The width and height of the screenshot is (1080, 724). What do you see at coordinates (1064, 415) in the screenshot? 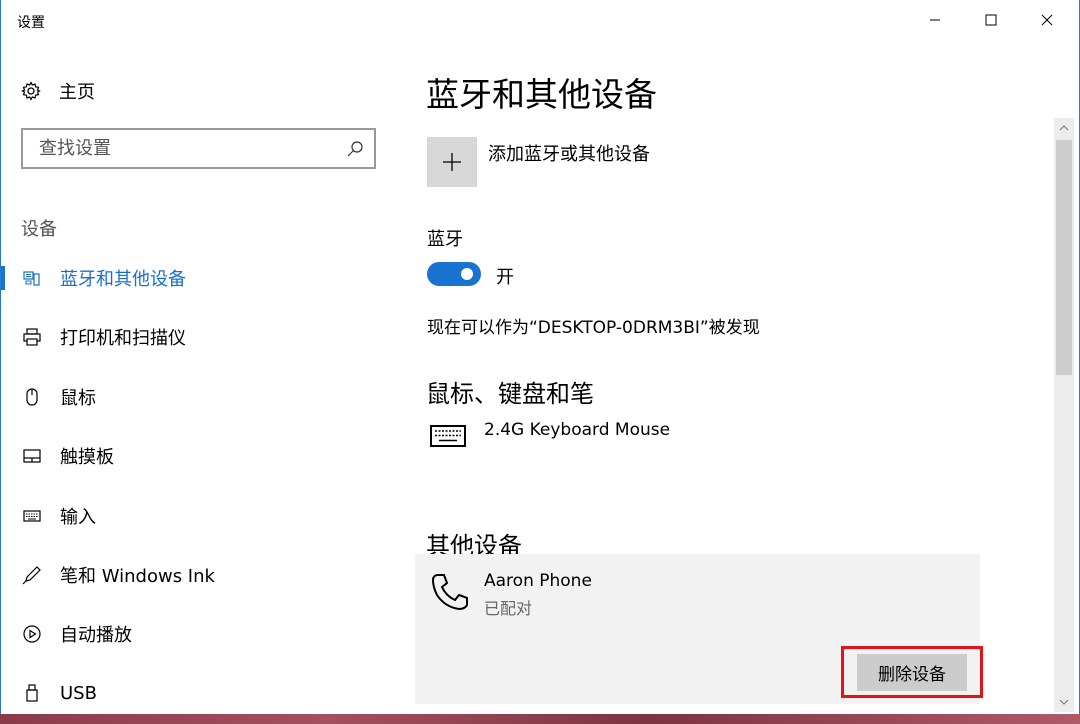
I see `scrollbar` at bounding box center [1064, 415].